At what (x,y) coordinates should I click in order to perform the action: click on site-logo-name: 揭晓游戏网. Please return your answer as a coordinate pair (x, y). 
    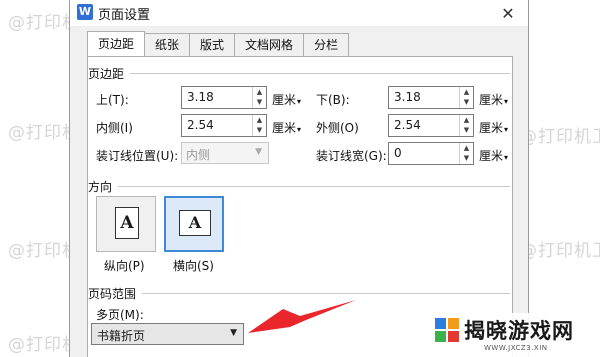
    Looking at the image, I should click on (519, 331).